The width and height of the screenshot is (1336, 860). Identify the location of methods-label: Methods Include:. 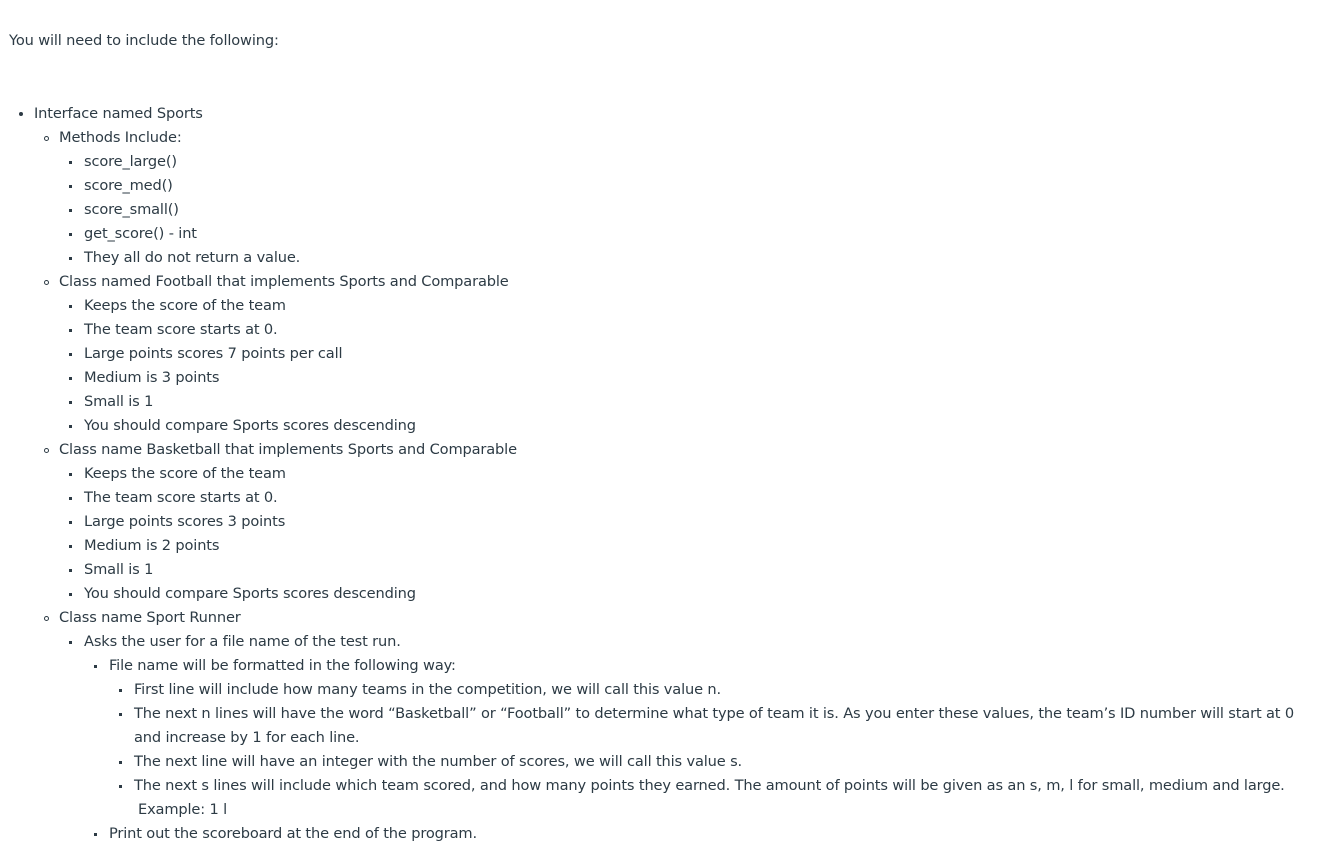
(120, 137).